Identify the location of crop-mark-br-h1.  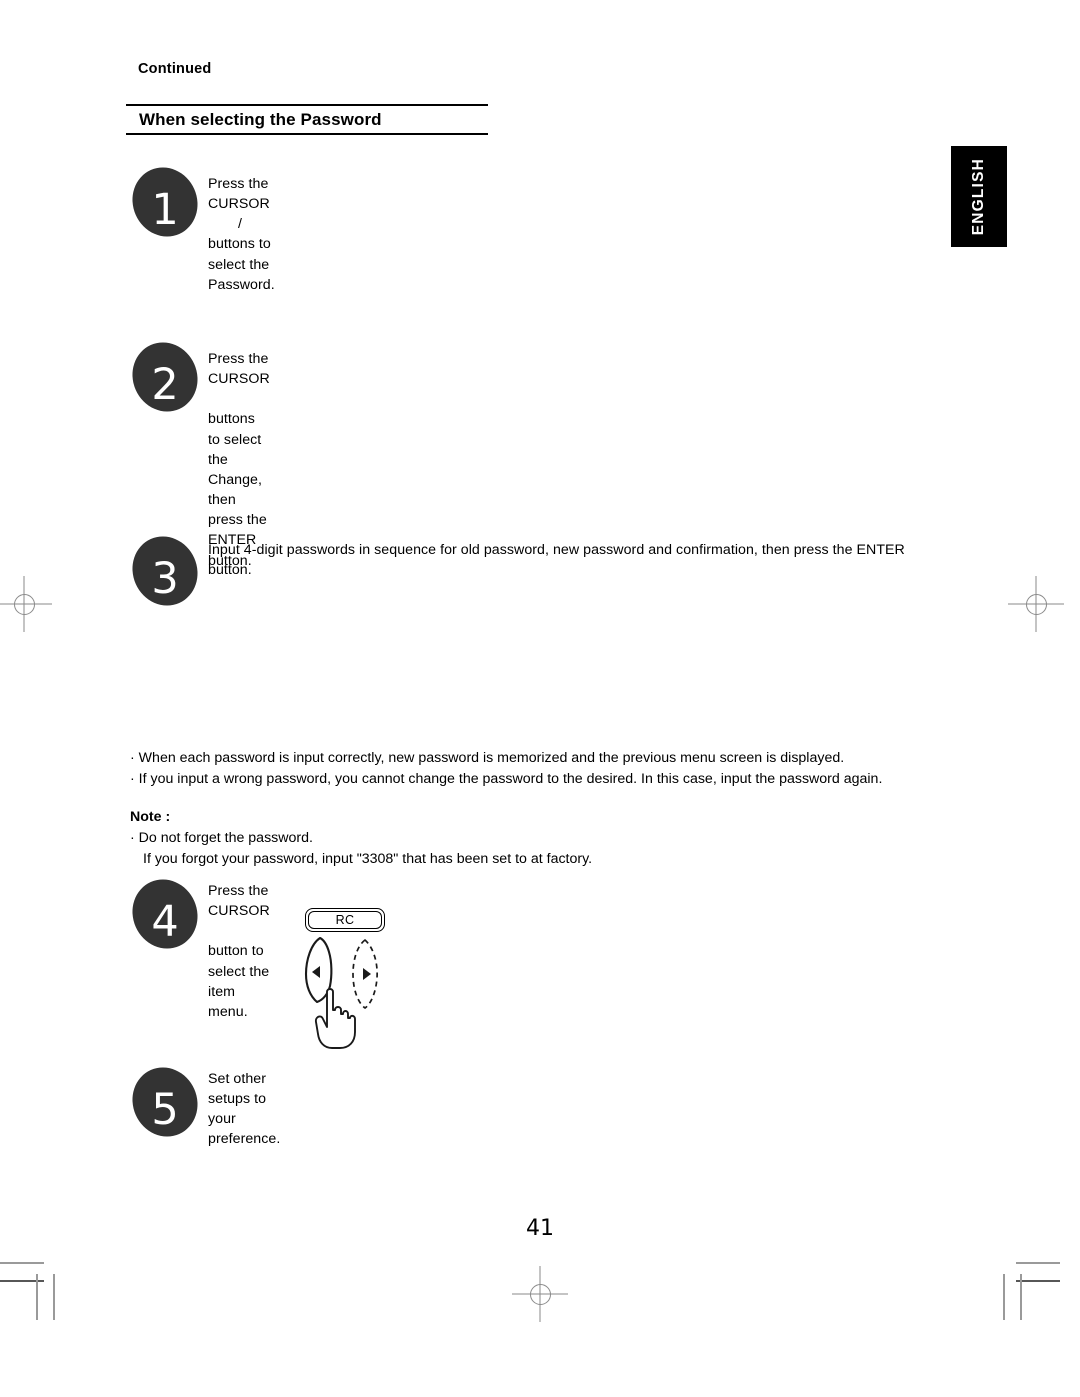
(1038, 1263).